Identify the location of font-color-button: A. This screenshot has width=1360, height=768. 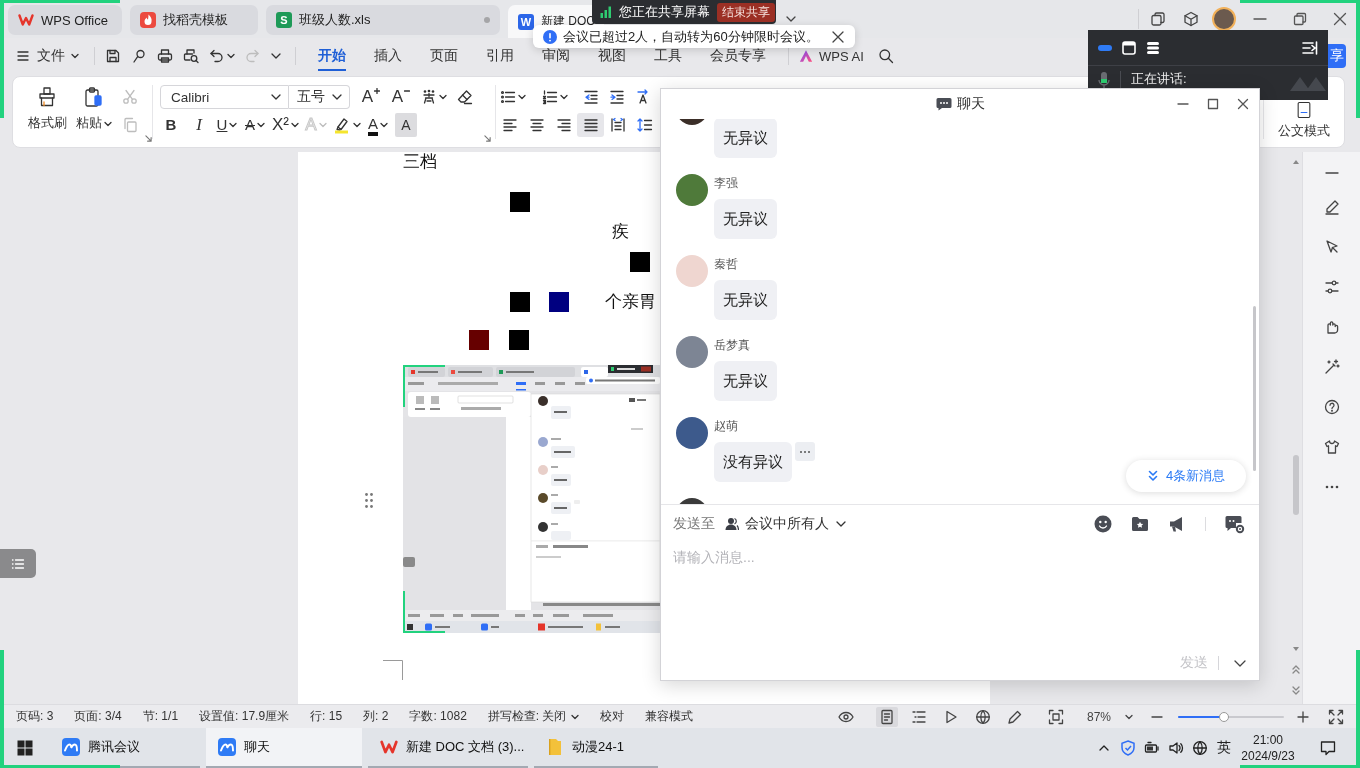
(378, 125).